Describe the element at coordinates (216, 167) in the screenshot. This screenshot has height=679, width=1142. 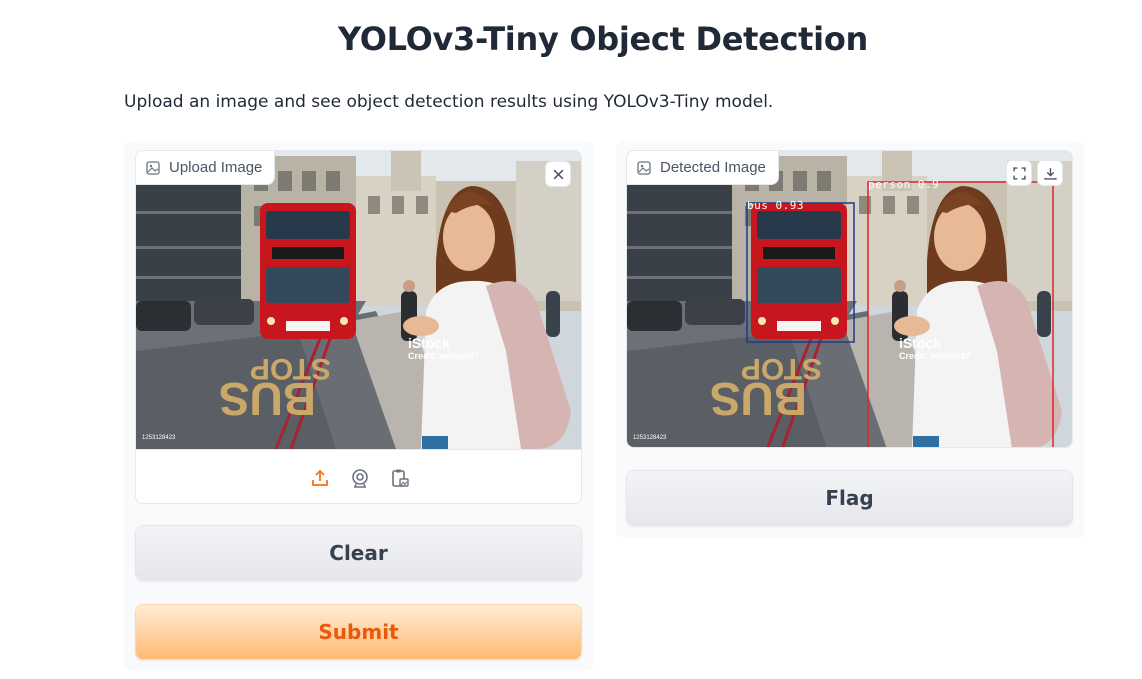
I see `upload-image-label-text: Upload Image` at that location.